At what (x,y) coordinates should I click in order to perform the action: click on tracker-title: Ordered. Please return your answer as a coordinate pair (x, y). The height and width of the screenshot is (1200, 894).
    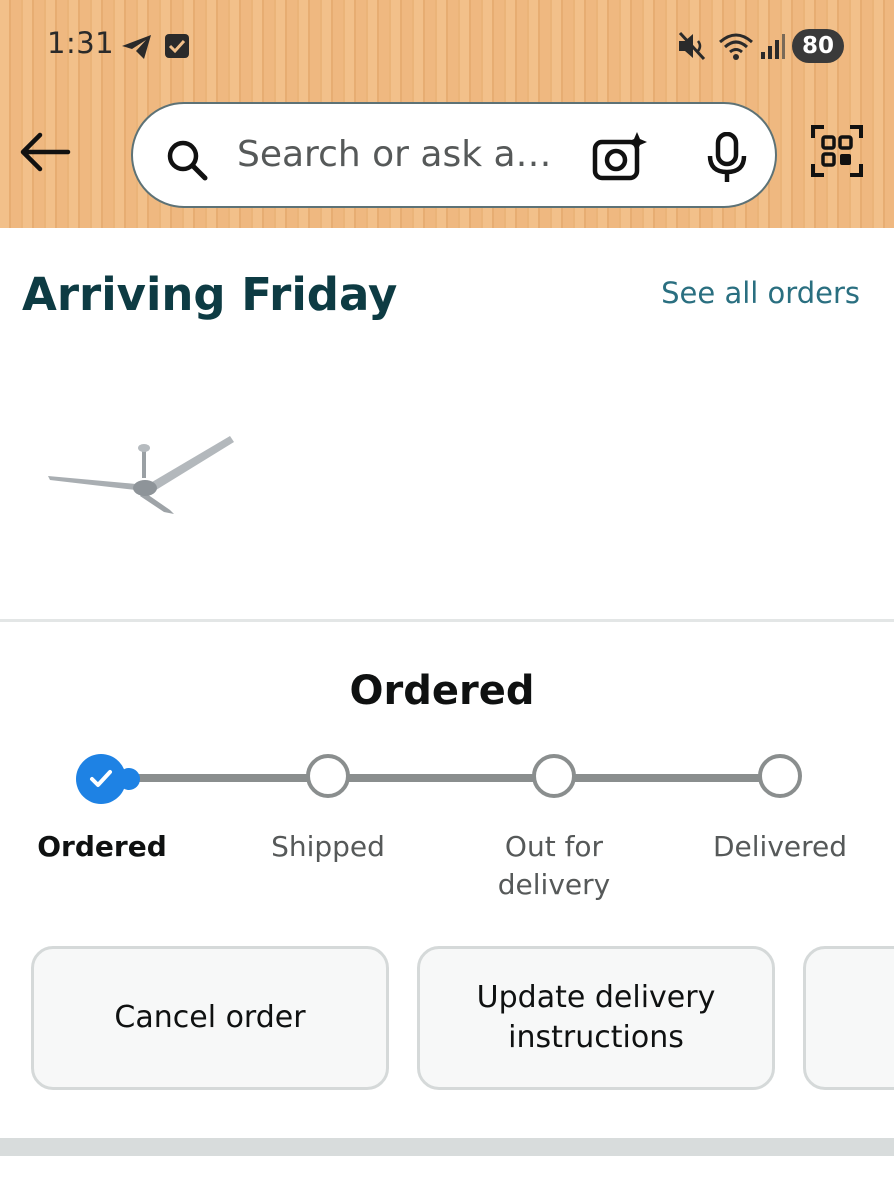
    Looking at the image, I should click on (442, 691).